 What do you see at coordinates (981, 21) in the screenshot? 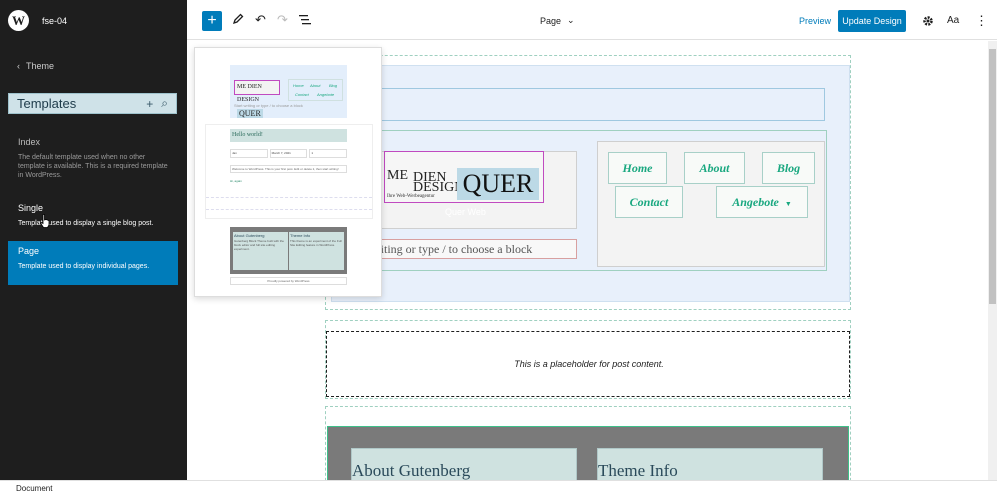
I see `more-options-icon: ⋮` at bounding box center [981, 21].